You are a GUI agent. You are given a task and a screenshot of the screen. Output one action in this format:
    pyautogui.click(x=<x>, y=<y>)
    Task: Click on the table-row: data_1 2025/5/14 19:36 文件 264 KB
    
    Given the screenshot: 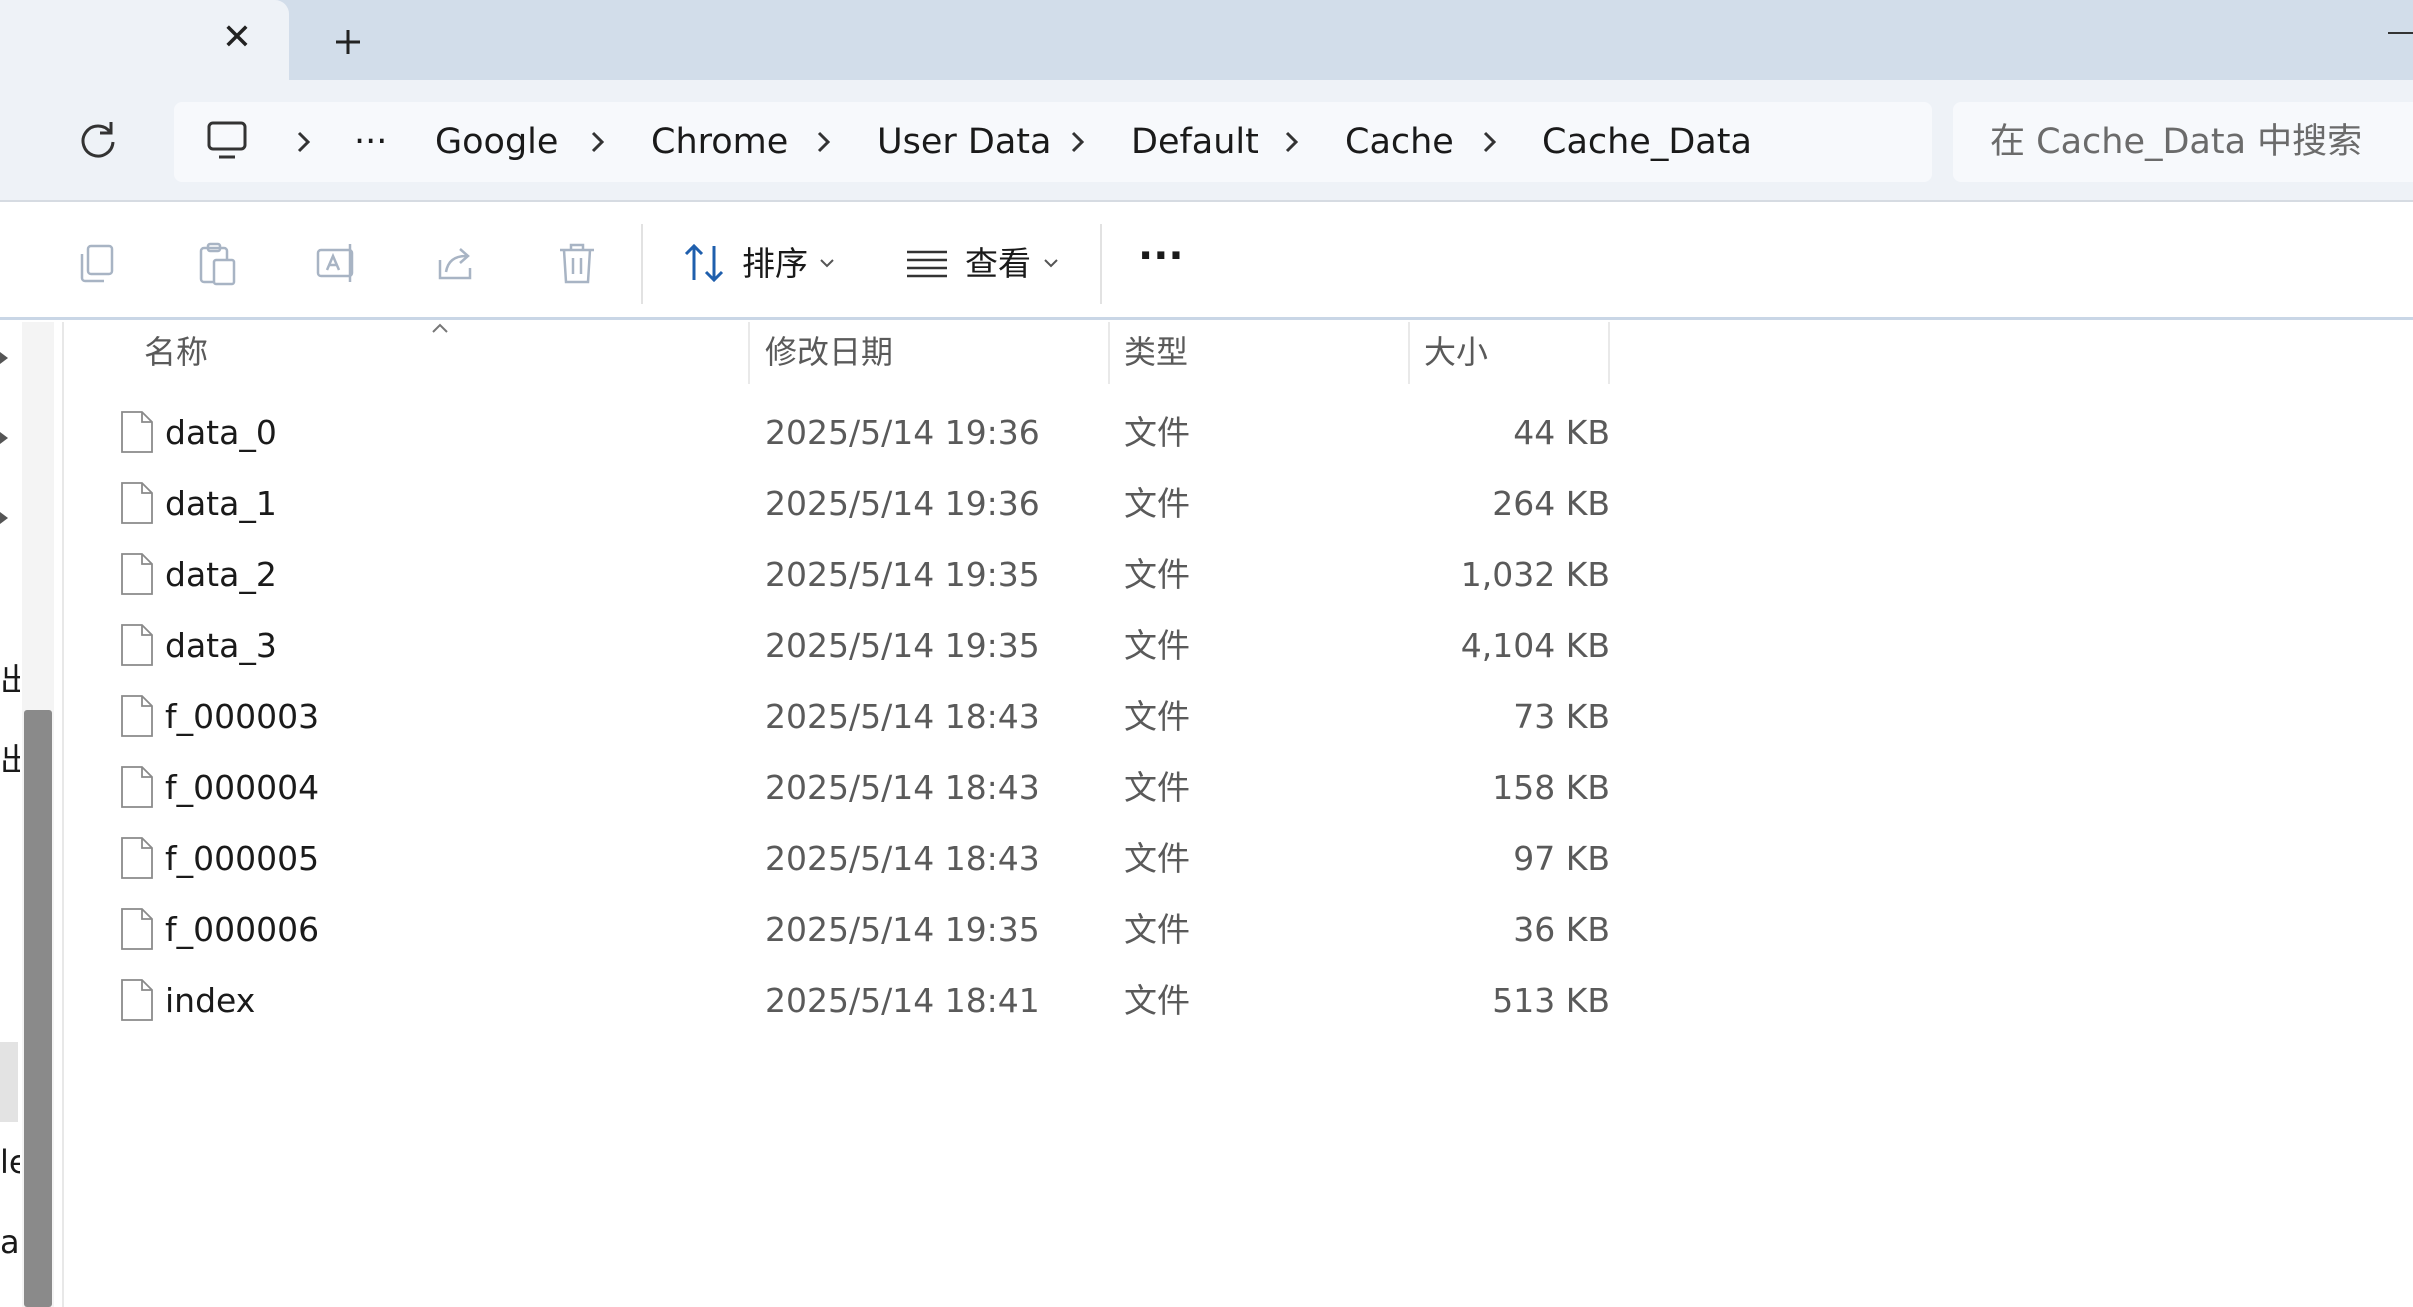 What is the action you would take?
    pyautogui.click(x=855, y=504)
    